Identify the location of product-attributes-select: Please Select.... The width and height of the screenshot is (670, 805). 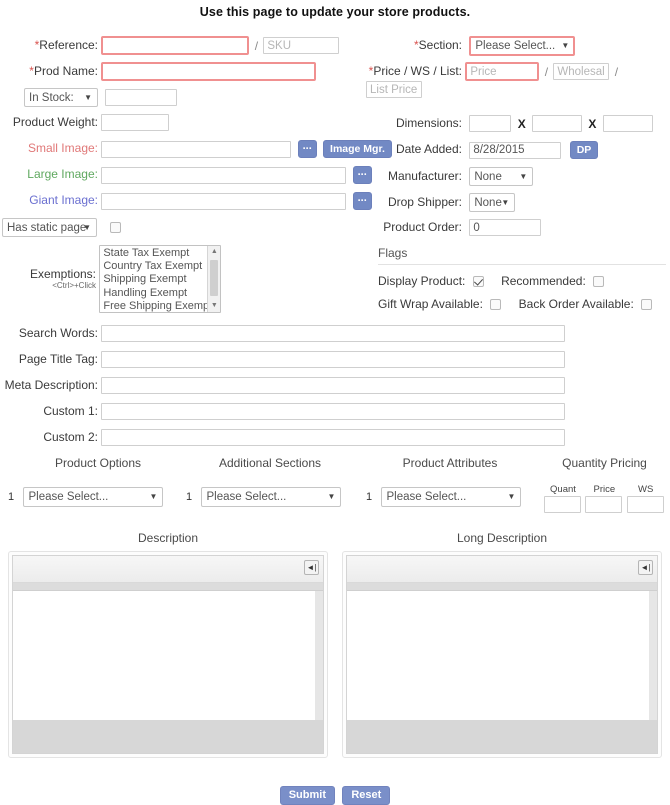
(451, 497).